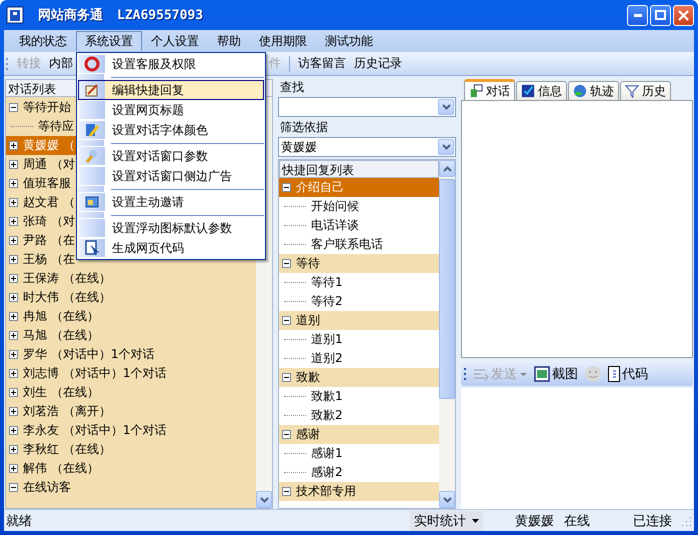 Image resolution: width=698 pixels, height=535 pixels. I want to click on presence-status: 在线, so click(576, 521).